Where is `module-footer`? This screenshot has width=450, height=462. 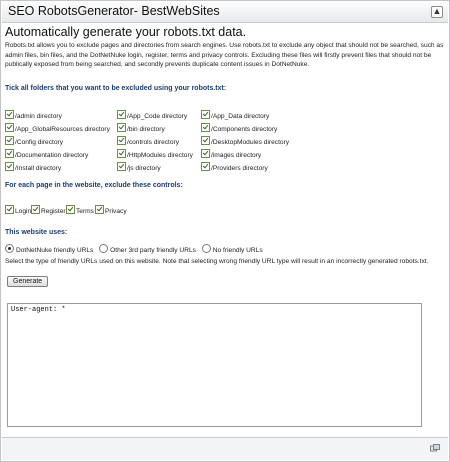
module-footer is located at coordinates (225, 448).